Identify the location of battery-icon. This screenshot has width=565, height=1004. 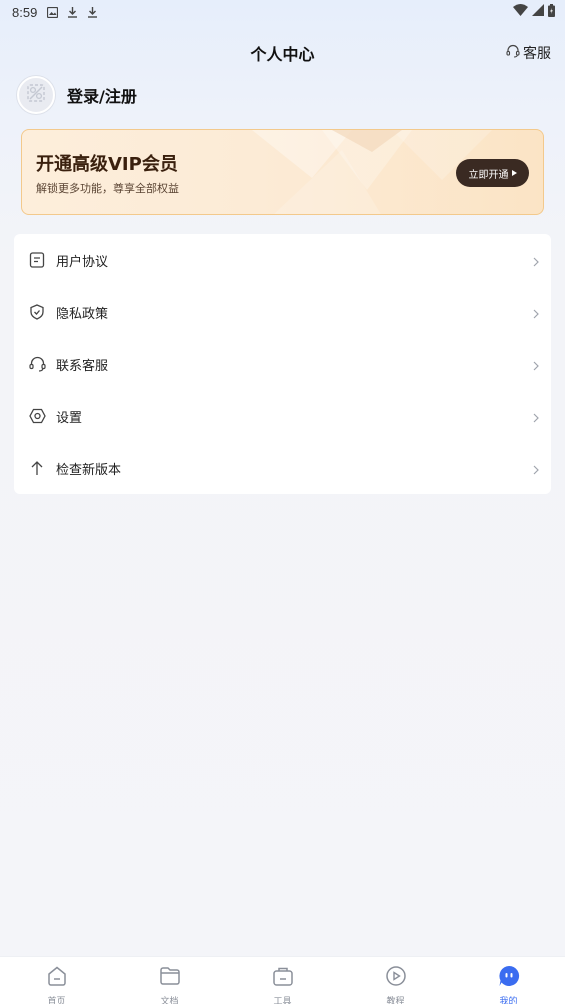
(551, 12).